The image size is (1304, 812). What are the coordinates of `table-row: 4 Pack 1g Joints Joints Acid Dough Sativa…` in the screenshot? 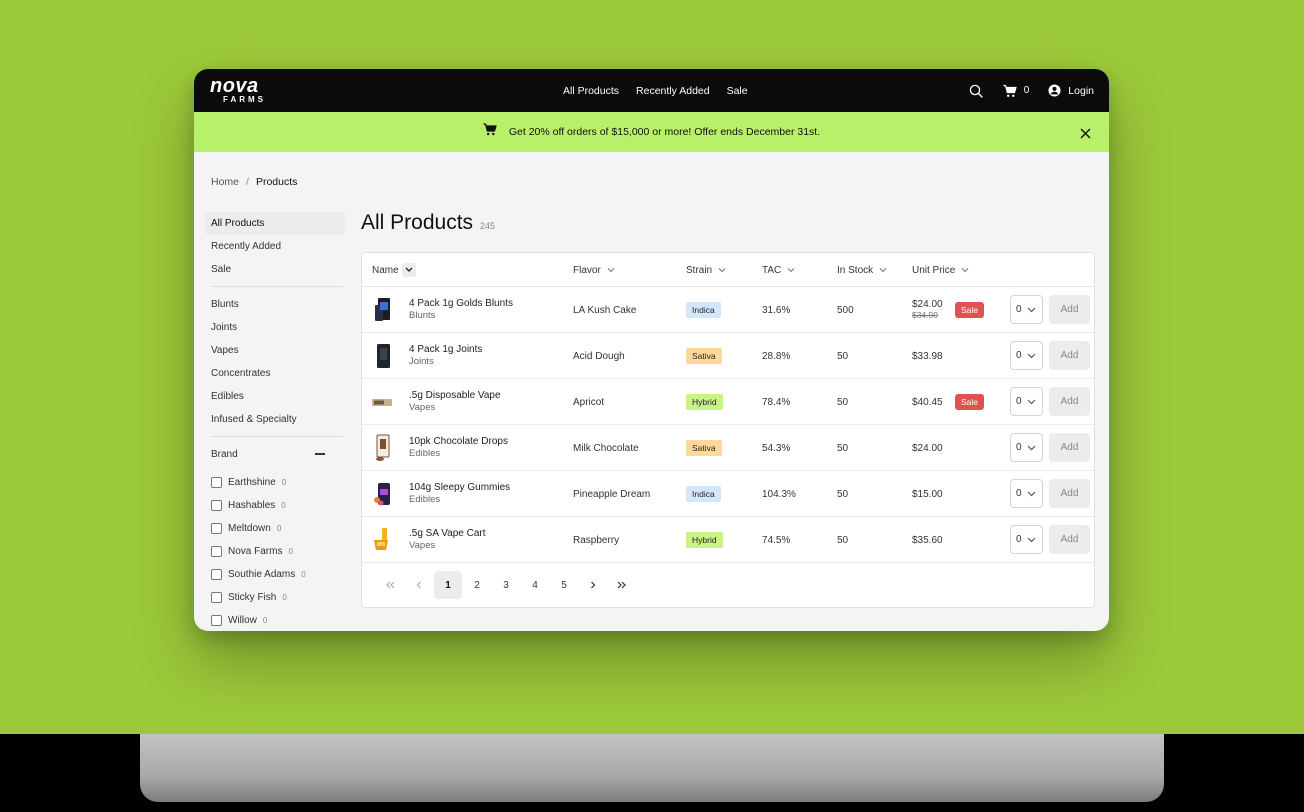 It's located at (728, 356).